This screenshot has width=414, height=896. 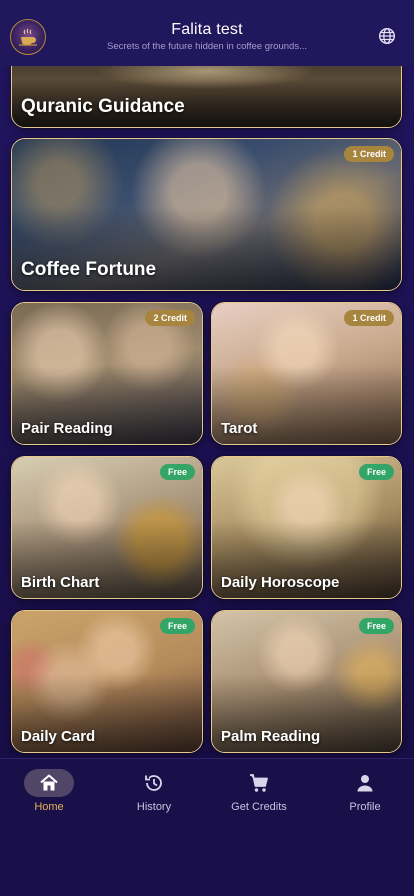 What do you see at coordinates (271, 736) in the screenshot?
I see `card-label: Palm Reading` at bounding box center [271, 736].